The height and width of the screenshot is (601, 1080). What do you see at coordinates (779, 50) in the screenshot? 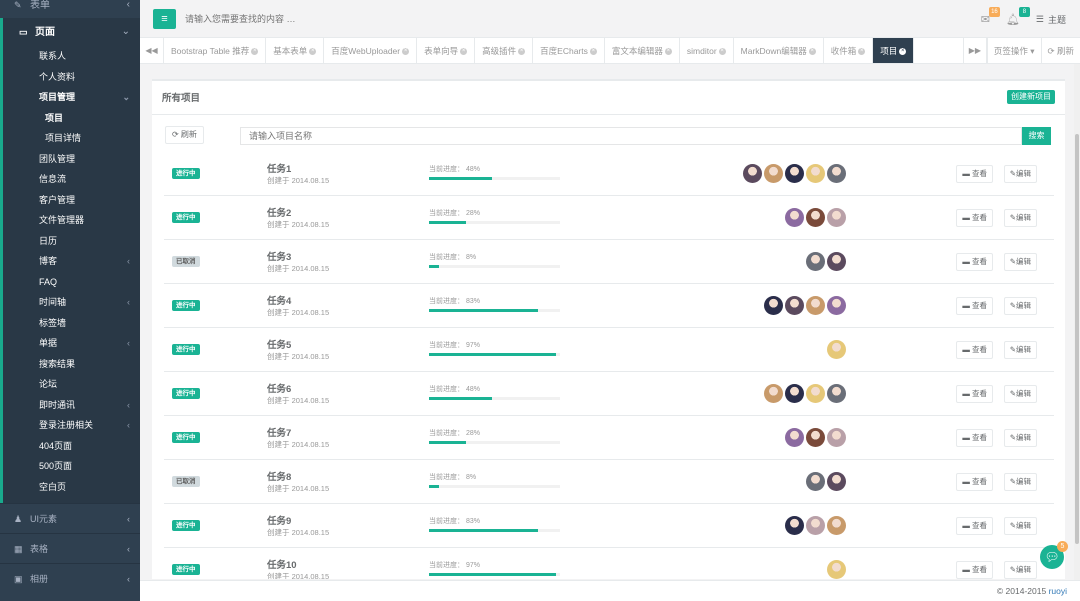
I see `tab-8: MarkDown编辑器 ×` at bounding box center [779, 50].